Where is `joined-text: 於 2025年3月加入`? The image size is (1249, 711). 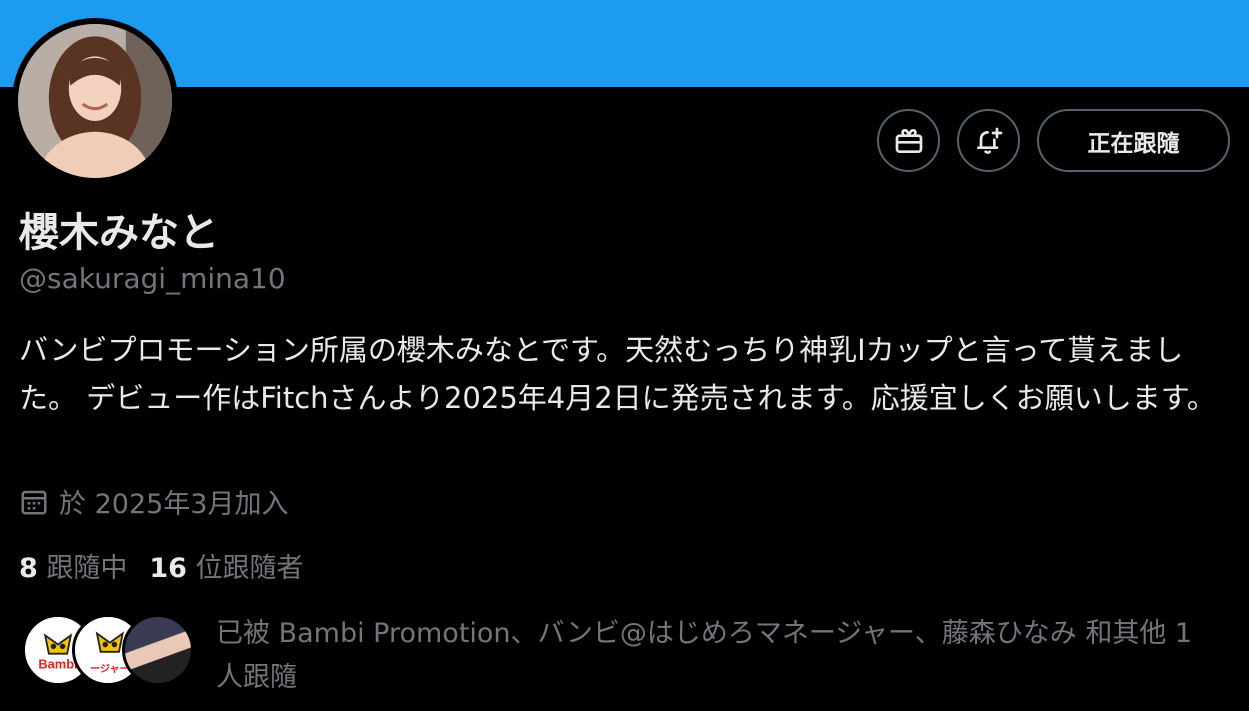
joined-text: 於 2025年3月加入 is located at coordinates (174, 504).